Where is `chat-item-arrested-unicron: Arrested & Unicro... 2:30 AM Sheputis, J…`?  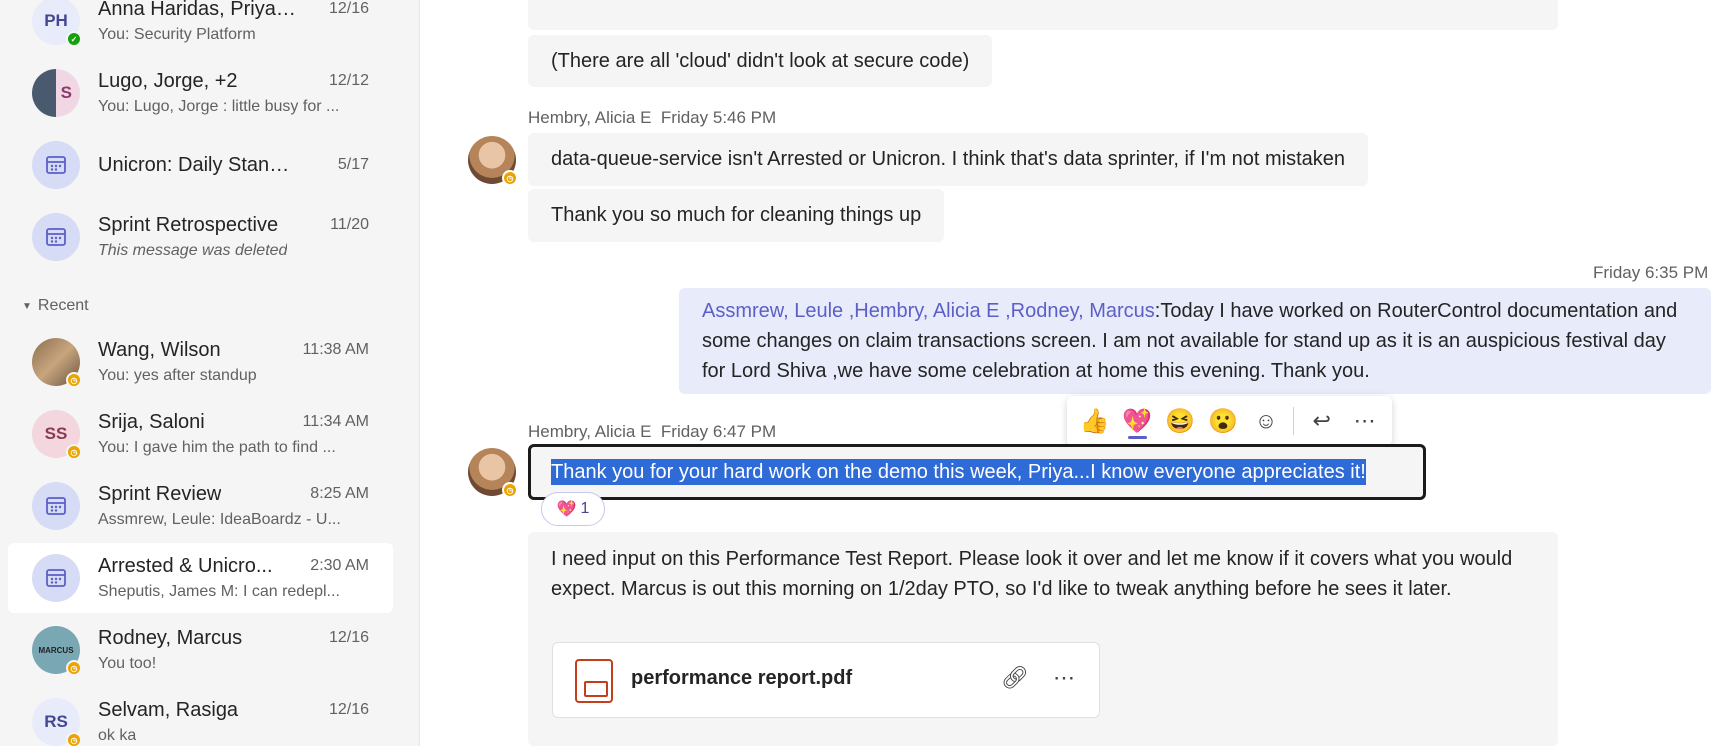
chat-item-arrested-unicron: Arrested & Unicro... 2:30 AM Sheputis, J… is located at coordinates (200, 578).